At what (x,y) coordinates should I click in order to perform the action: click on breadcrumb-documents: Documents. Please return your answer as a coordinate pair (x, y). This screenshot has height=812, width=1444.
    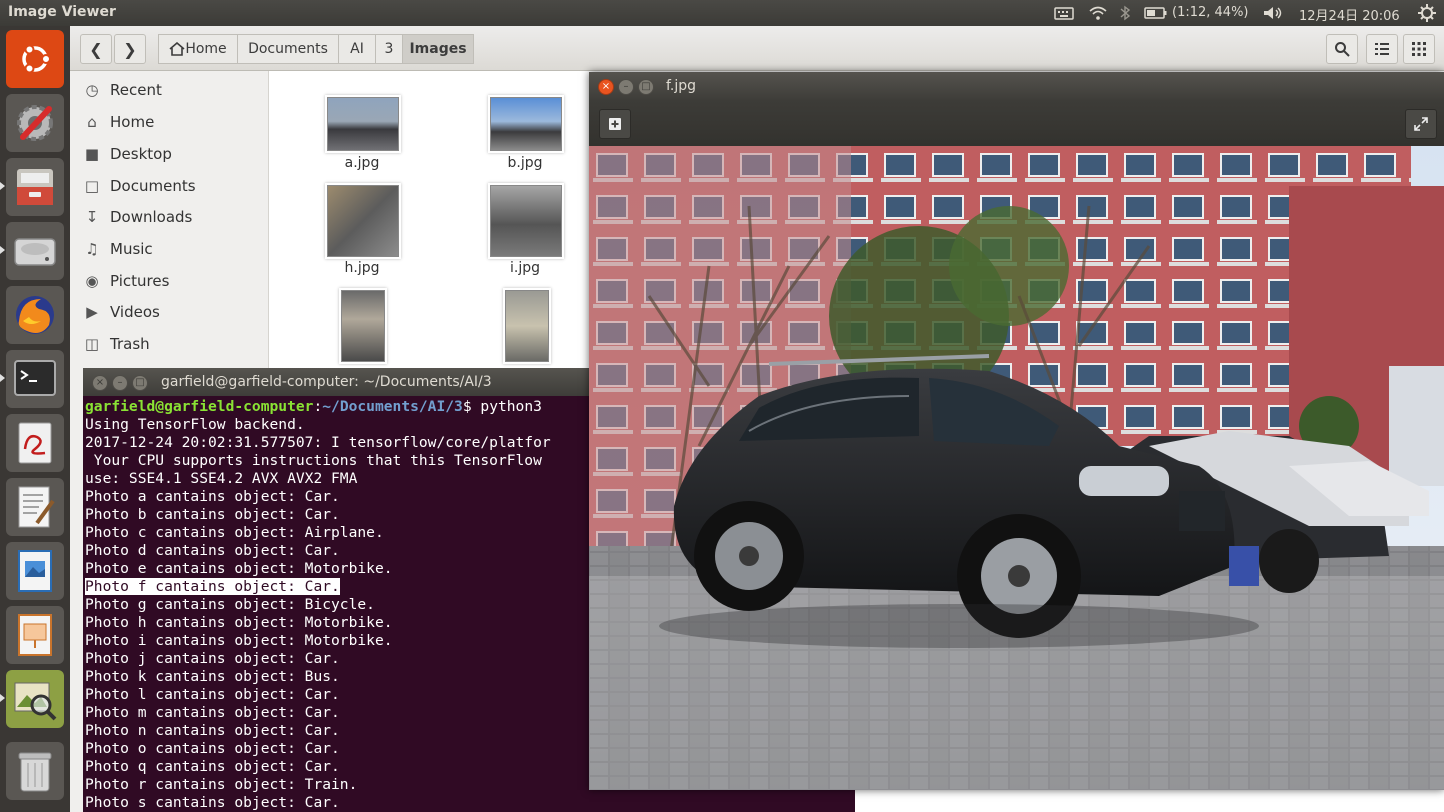
    Looking at the image, I should click on (288, 49).